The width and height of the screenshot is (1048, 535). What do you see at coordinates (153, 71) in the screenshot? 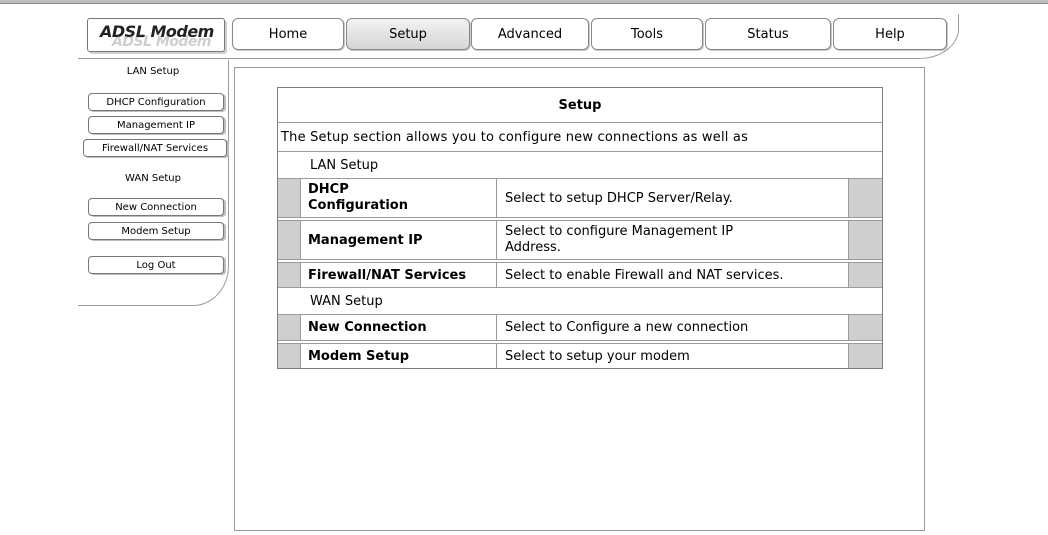
I see `sidebar-heading-lan: LAN Setup` at bounding box center [153, 71].